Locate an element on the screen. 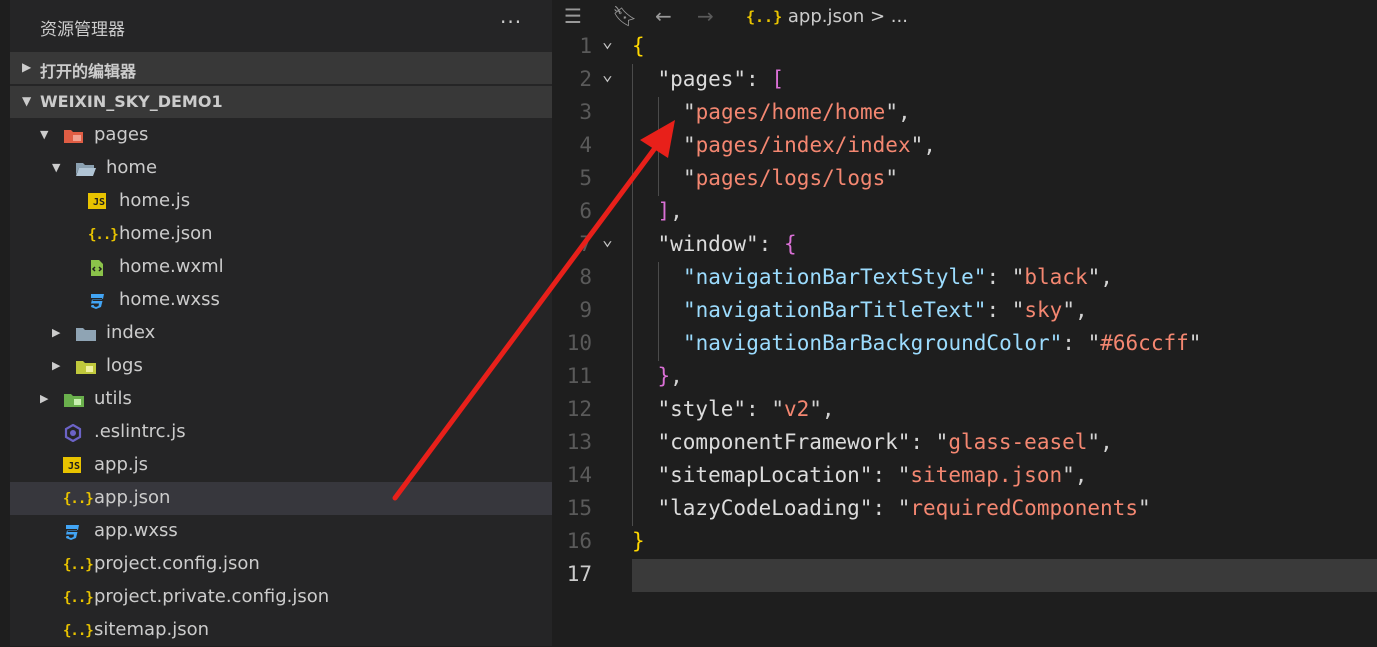 This screenshot has height=647, width=1377. file-tree-item: .eslintrc.js is located at coordinates (281, 432).